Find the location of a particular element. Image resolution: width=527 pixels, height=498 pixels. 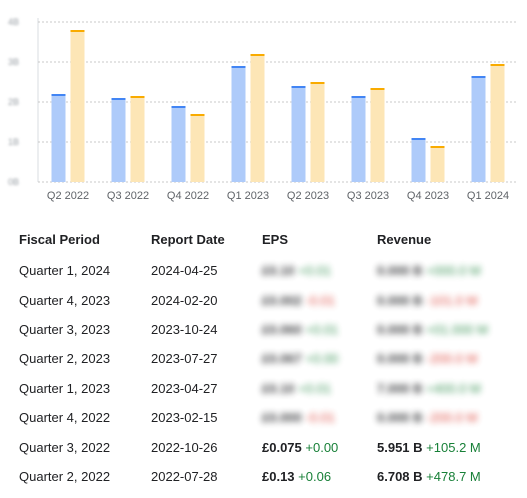

header-report-date: Report Date is located at coordinates (188, 239).